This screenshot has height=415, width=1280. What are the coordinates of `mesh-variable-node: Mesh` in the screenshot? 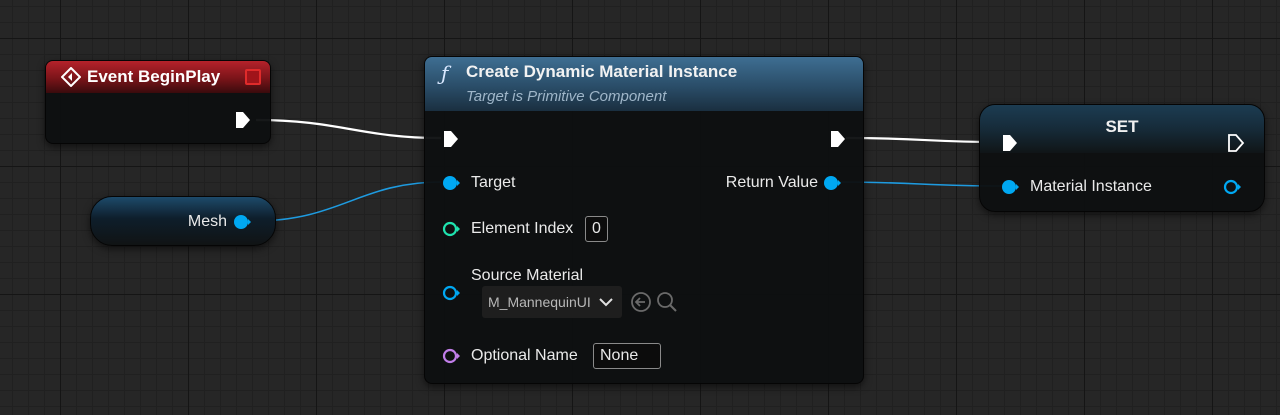 It's located at (183, 221).